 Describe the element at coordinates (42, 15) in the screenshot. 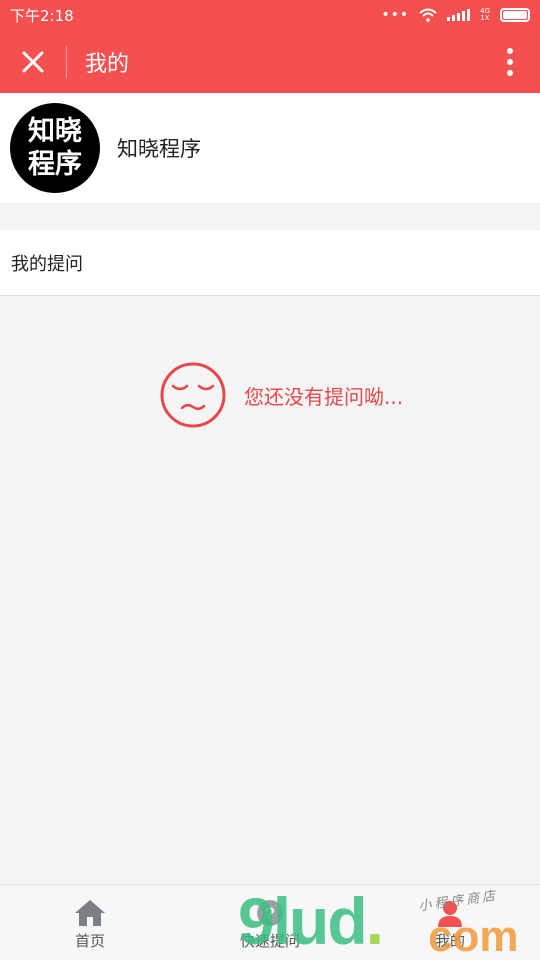

I see `status-time: 下午2:18` at that location.